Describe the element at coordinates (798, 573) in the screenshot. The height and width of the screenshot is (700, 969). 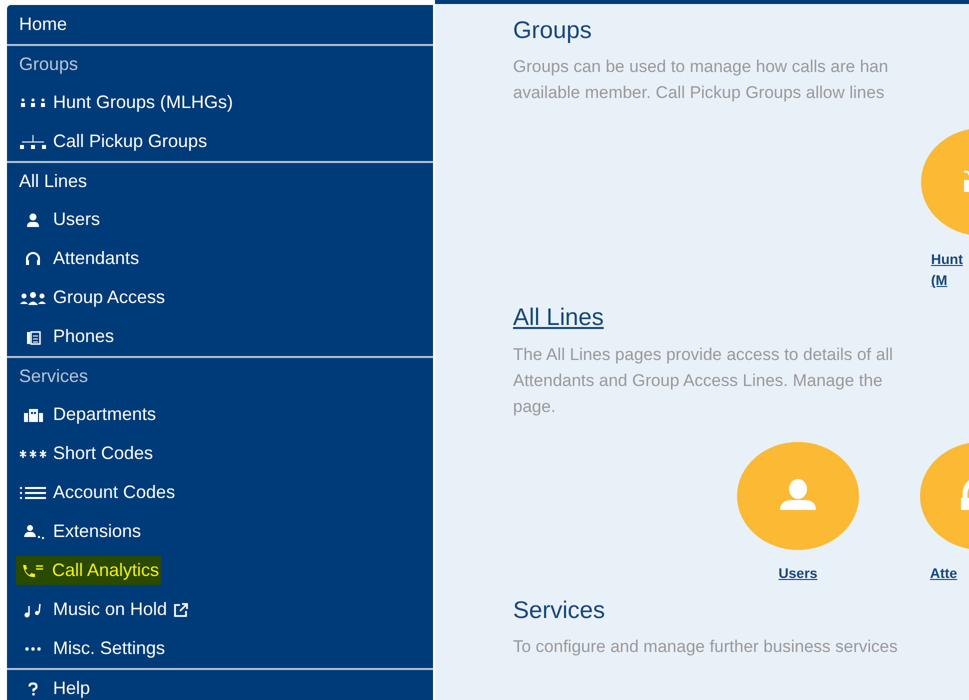
I see `tile-link: Users` at that location.